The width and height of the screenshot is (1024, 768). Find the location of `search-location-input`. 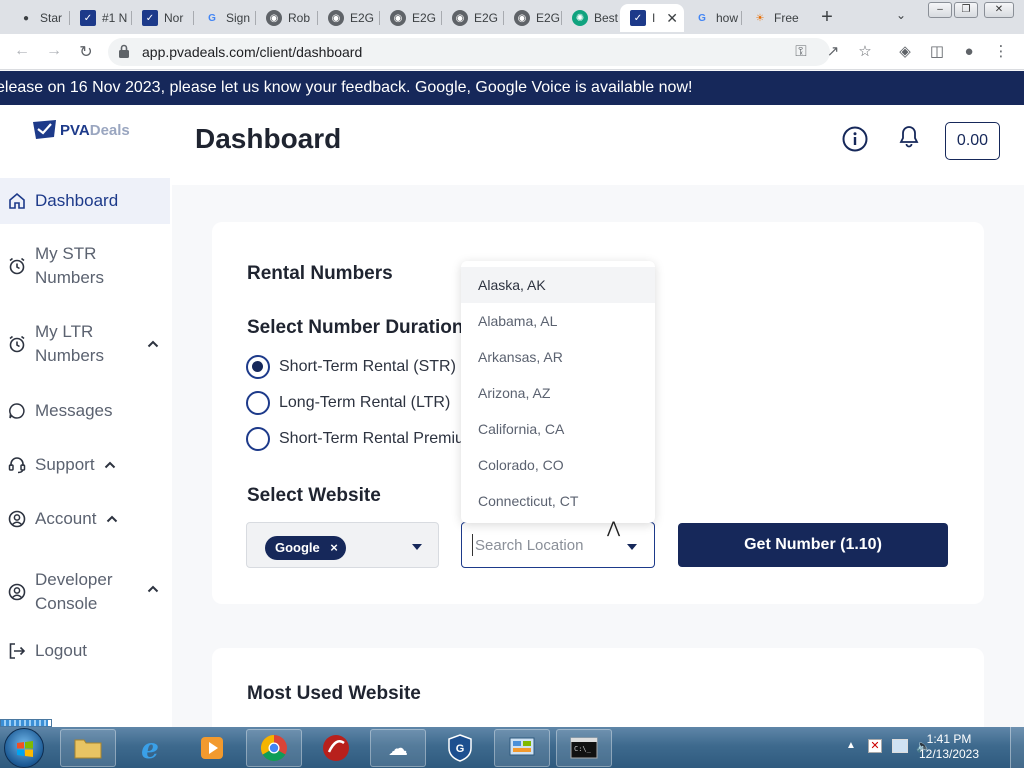

search-location-input is located at coordinates (542, 545).